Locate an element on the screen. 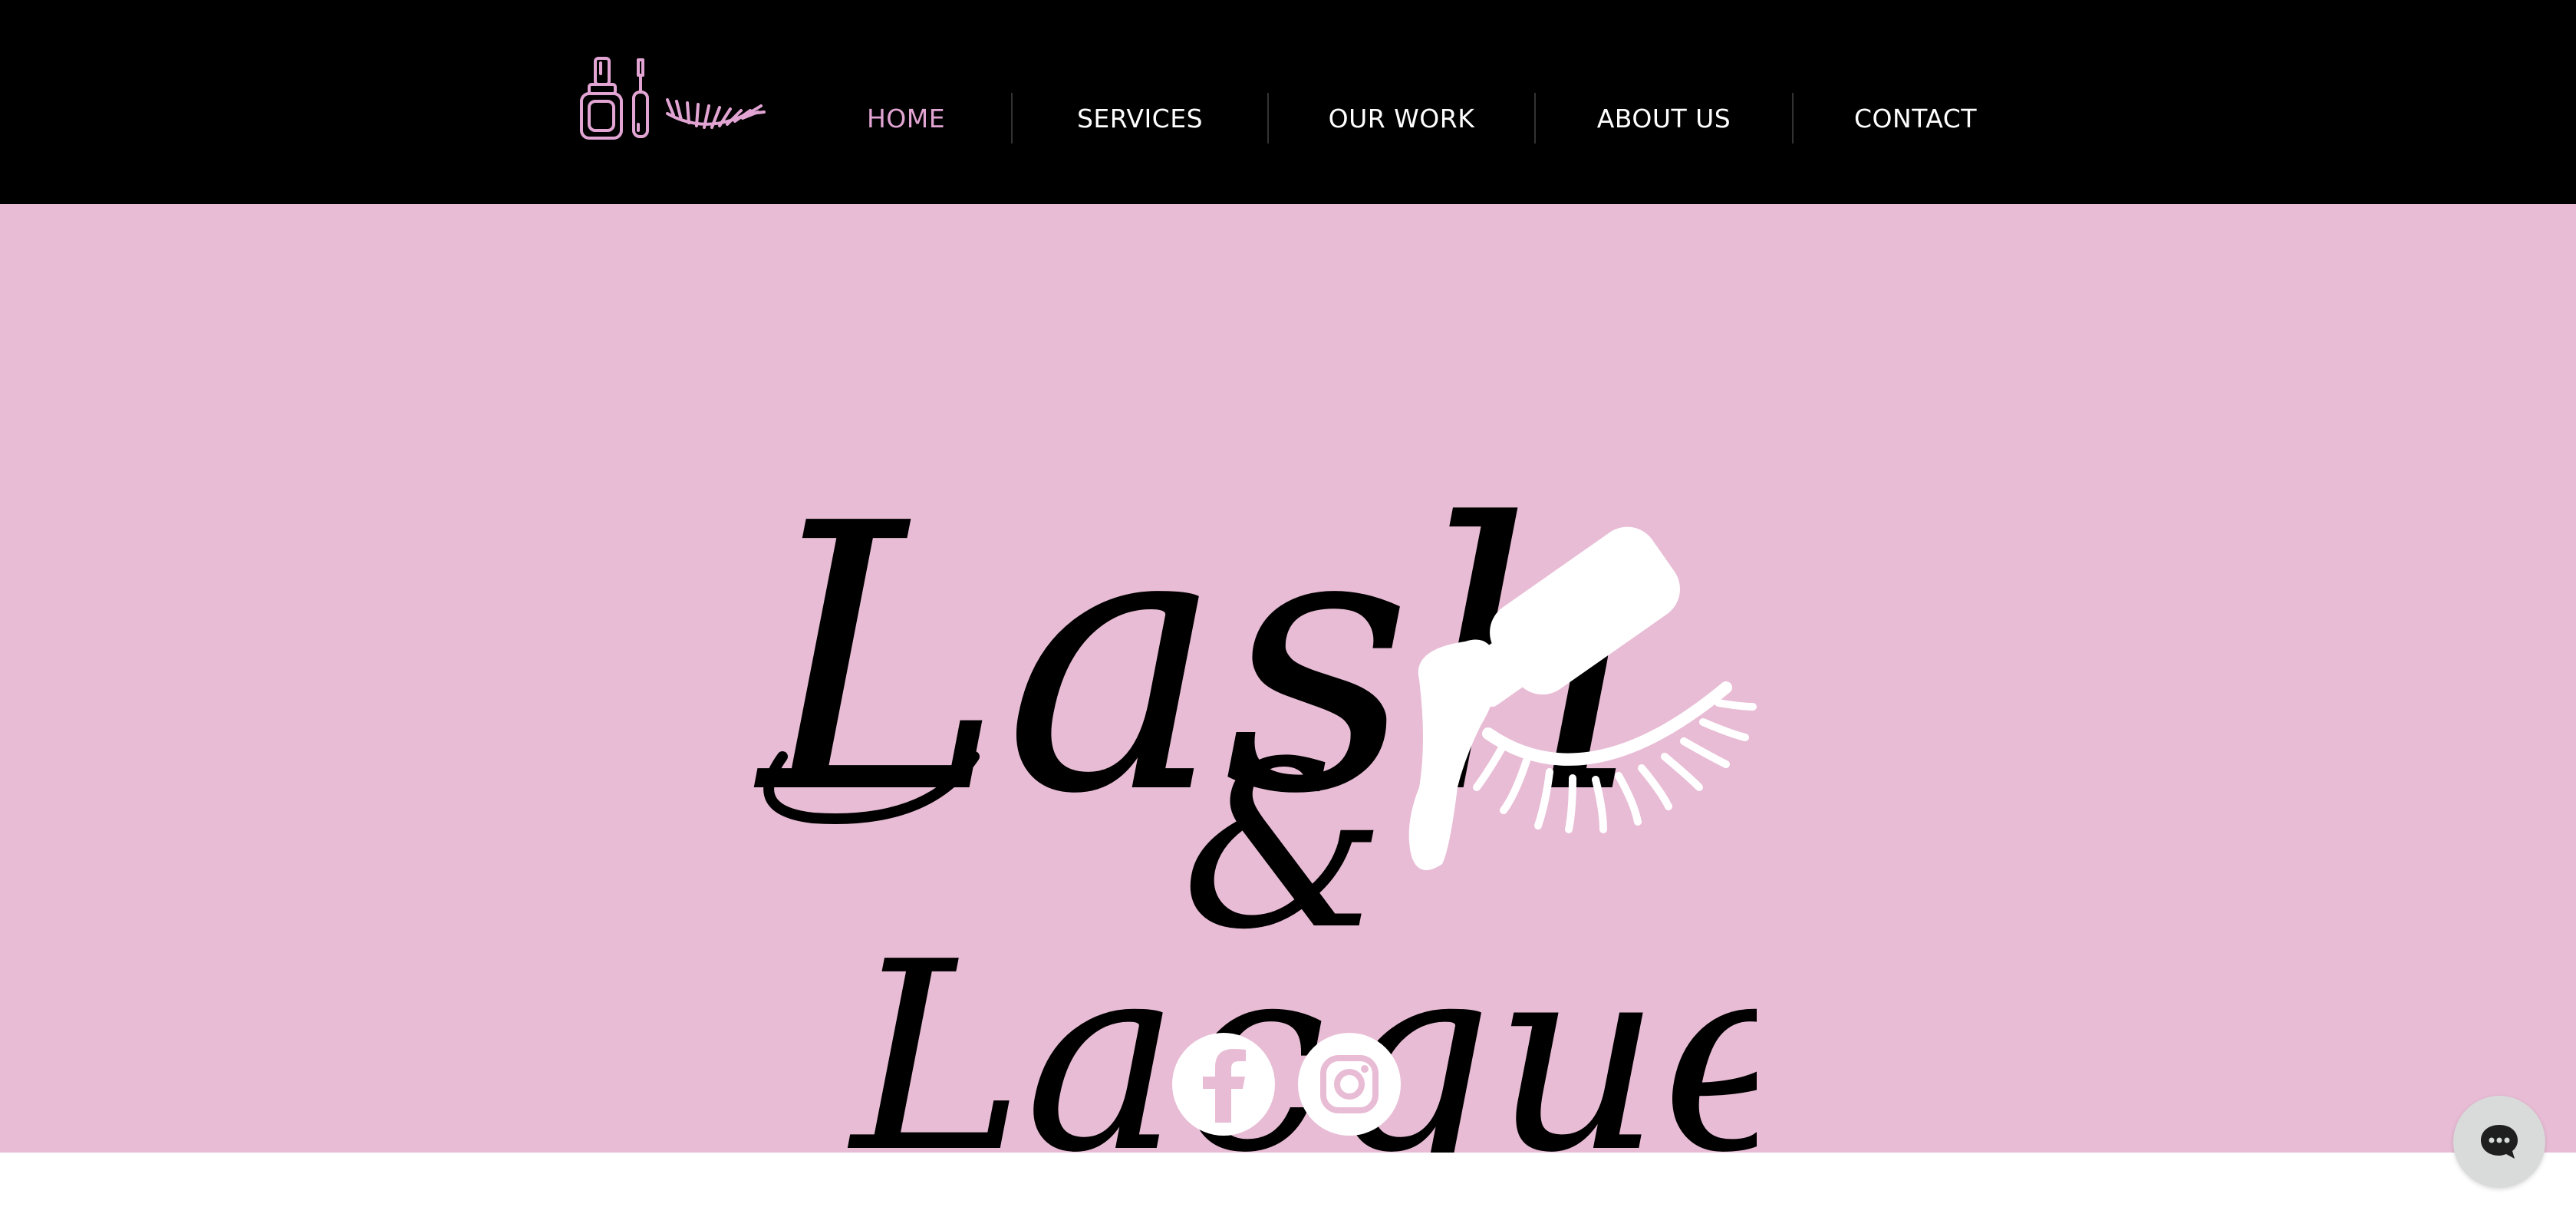  nav-our-work: OUR WORK is located at coordinates (1401, 118).